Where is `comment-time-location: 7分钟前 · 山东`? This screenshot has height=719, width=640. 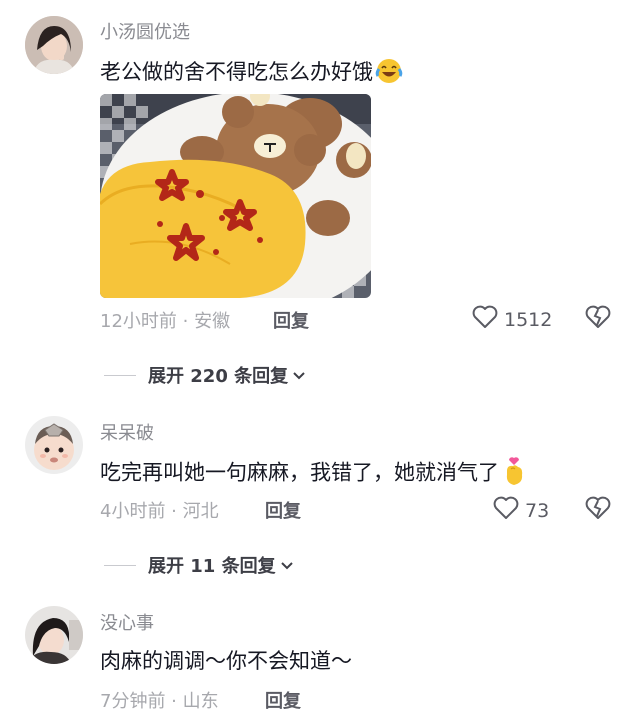 comment-time-location: 7分钟前 · 山东 is located at coordinates (159, 701).